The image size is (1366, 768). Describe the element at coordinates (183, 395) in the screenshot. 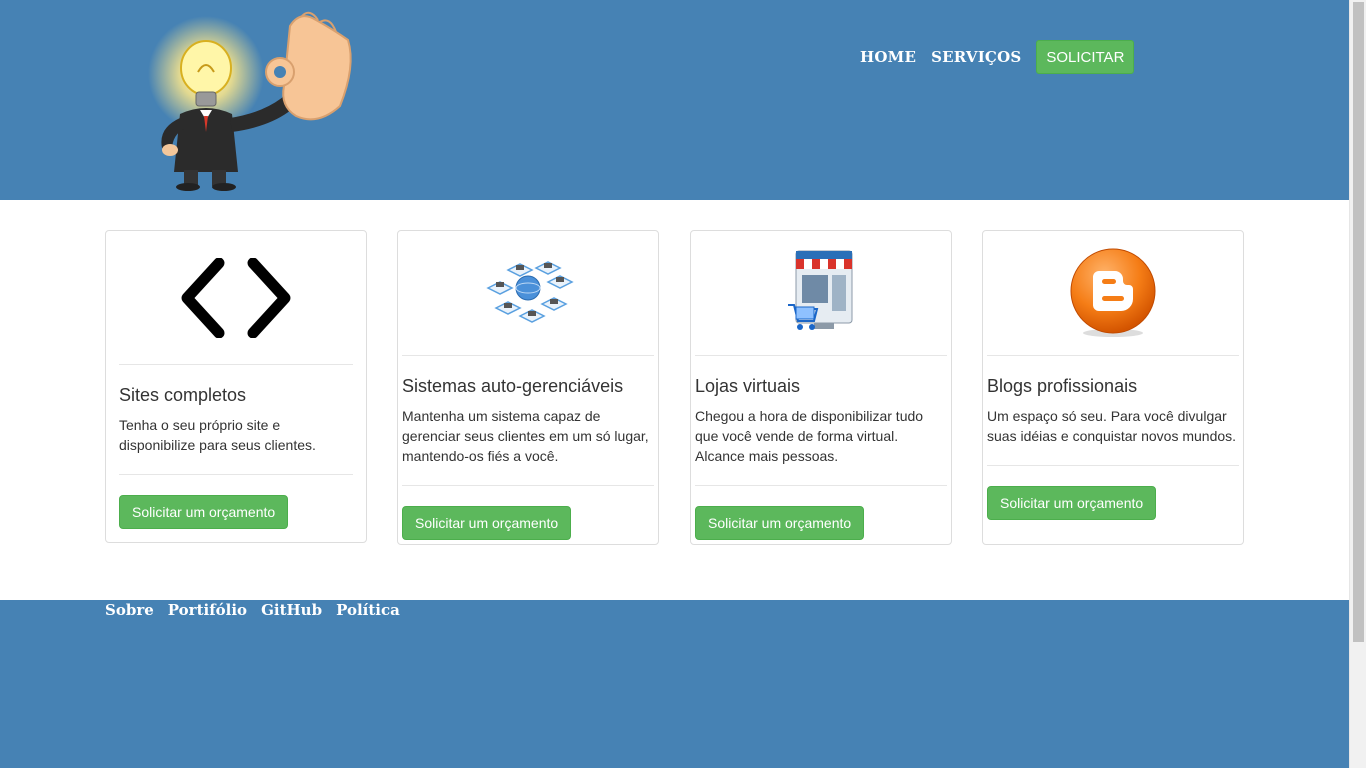

I see `card-title: Sites completos` at that location.